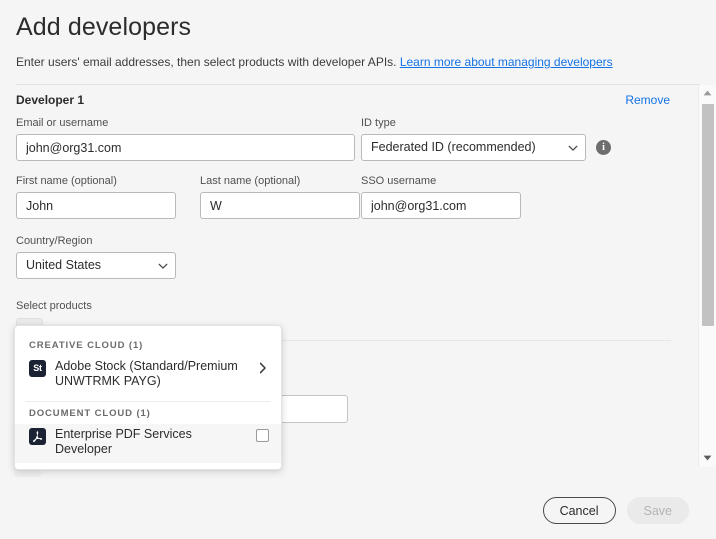 Image resolution: width=716 pixels, height=539 pixels. What do you see at coordinates (37, 436) in the screenshot?
I see `adobe-acrobat-icon` at bounding box center [37, 436].